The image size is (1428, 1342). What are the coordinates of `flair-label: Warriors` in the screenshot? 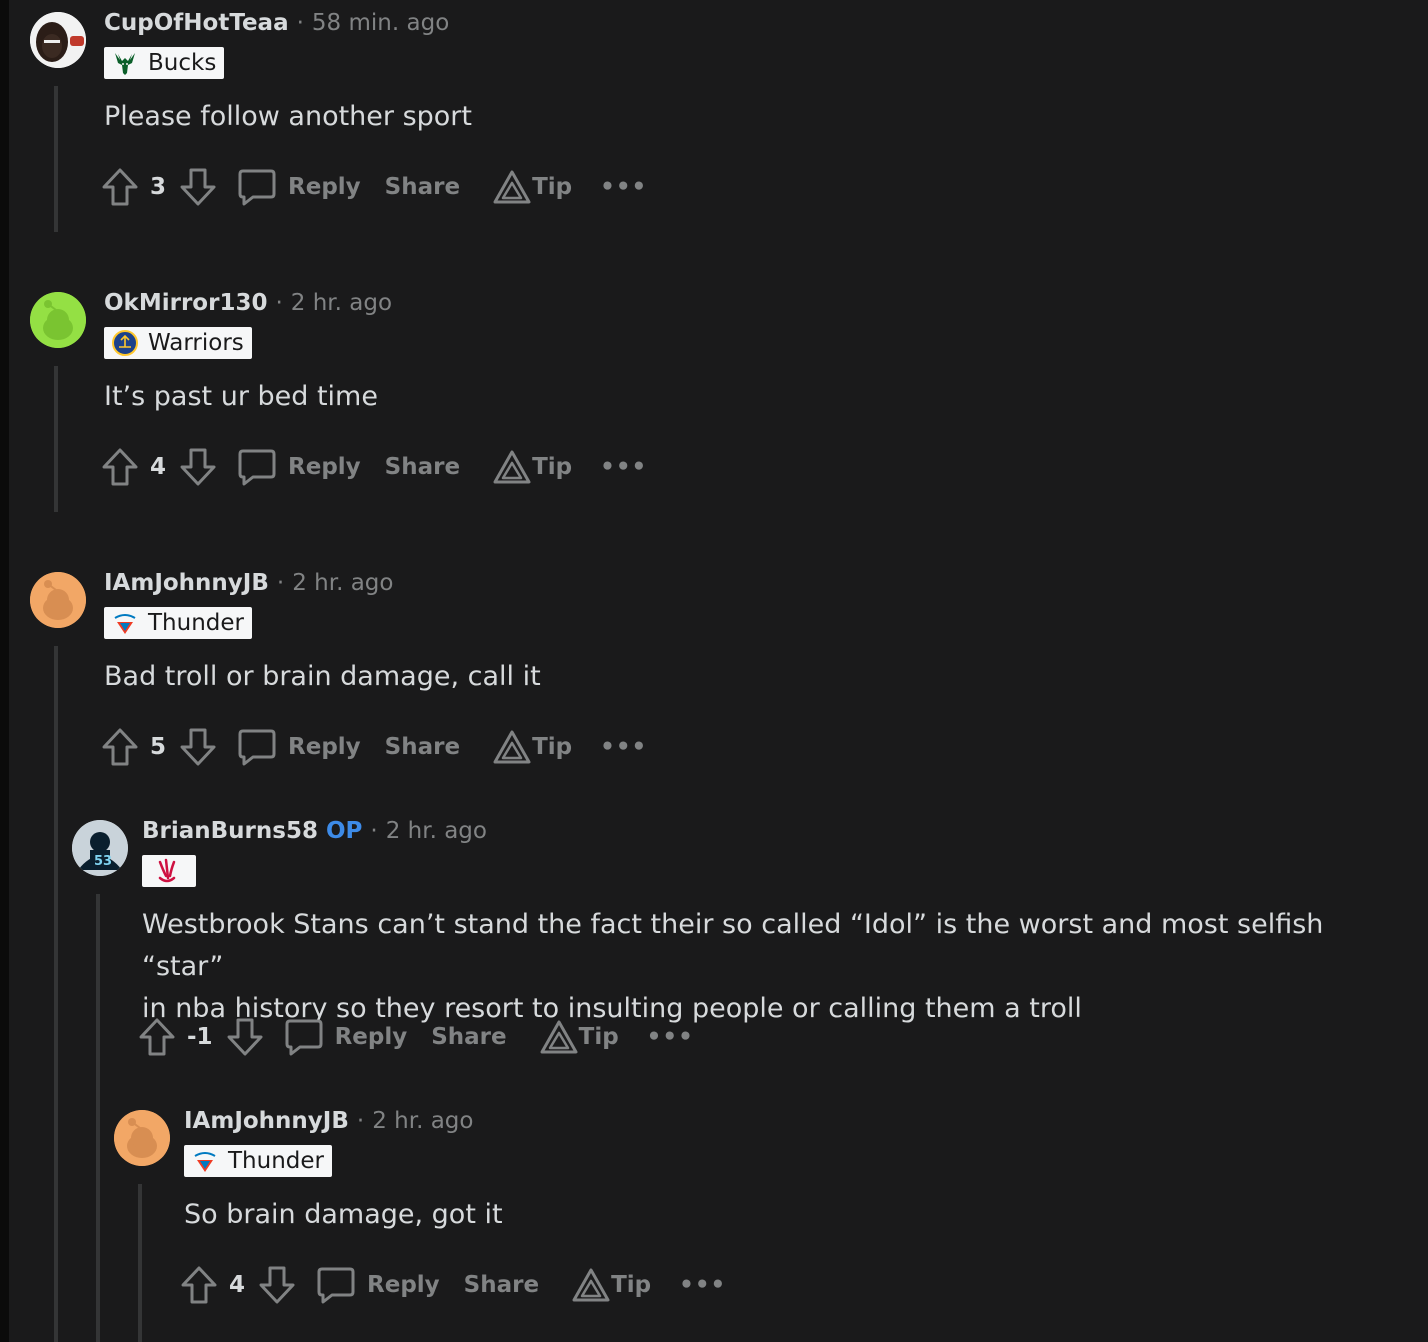 It's located at (196, 343).